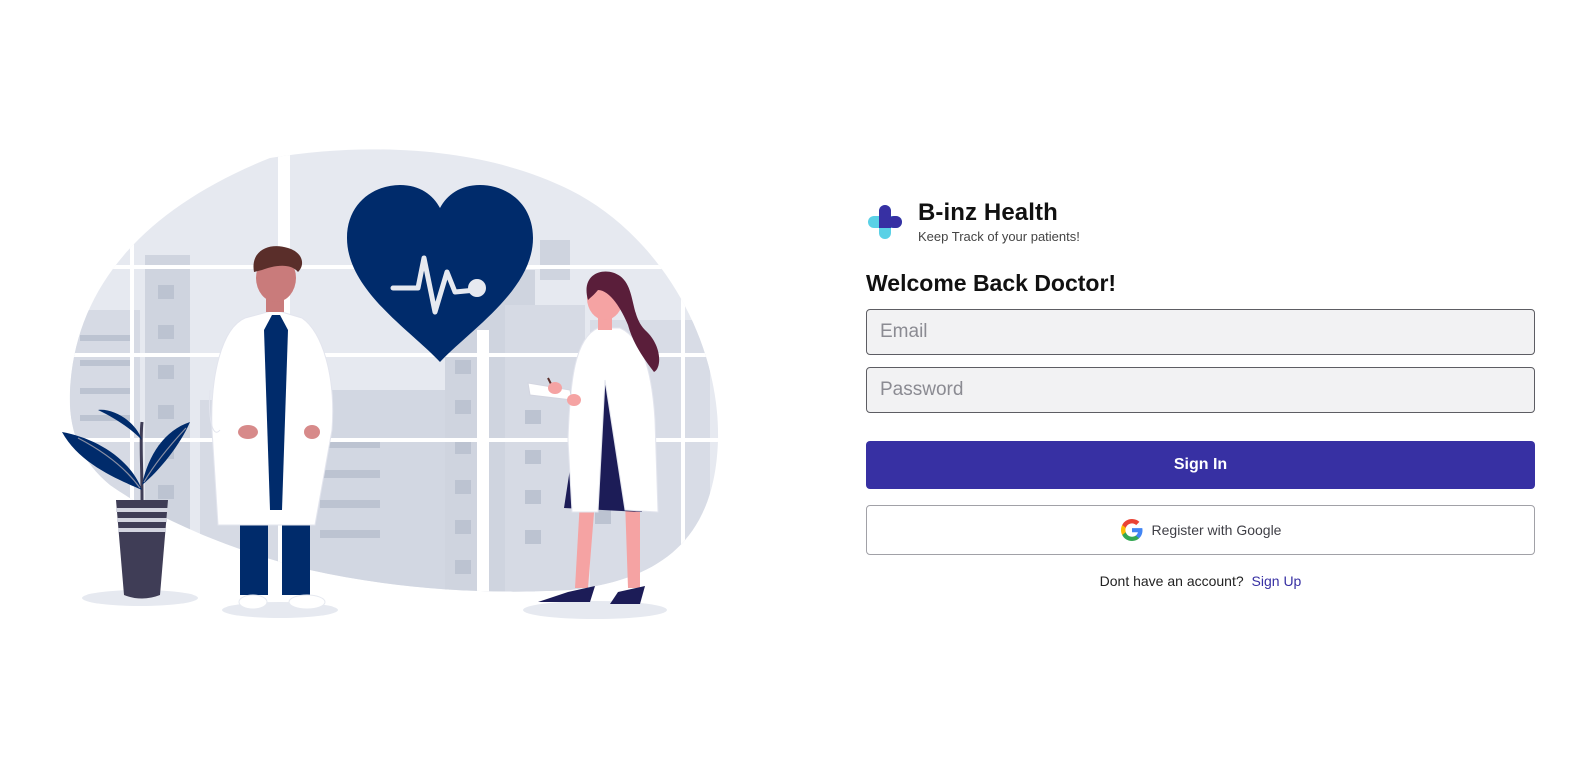  Describe the element at coordinates (1200, 465) in the screenshot. I see `sign-in-button: Sign In` at that location.